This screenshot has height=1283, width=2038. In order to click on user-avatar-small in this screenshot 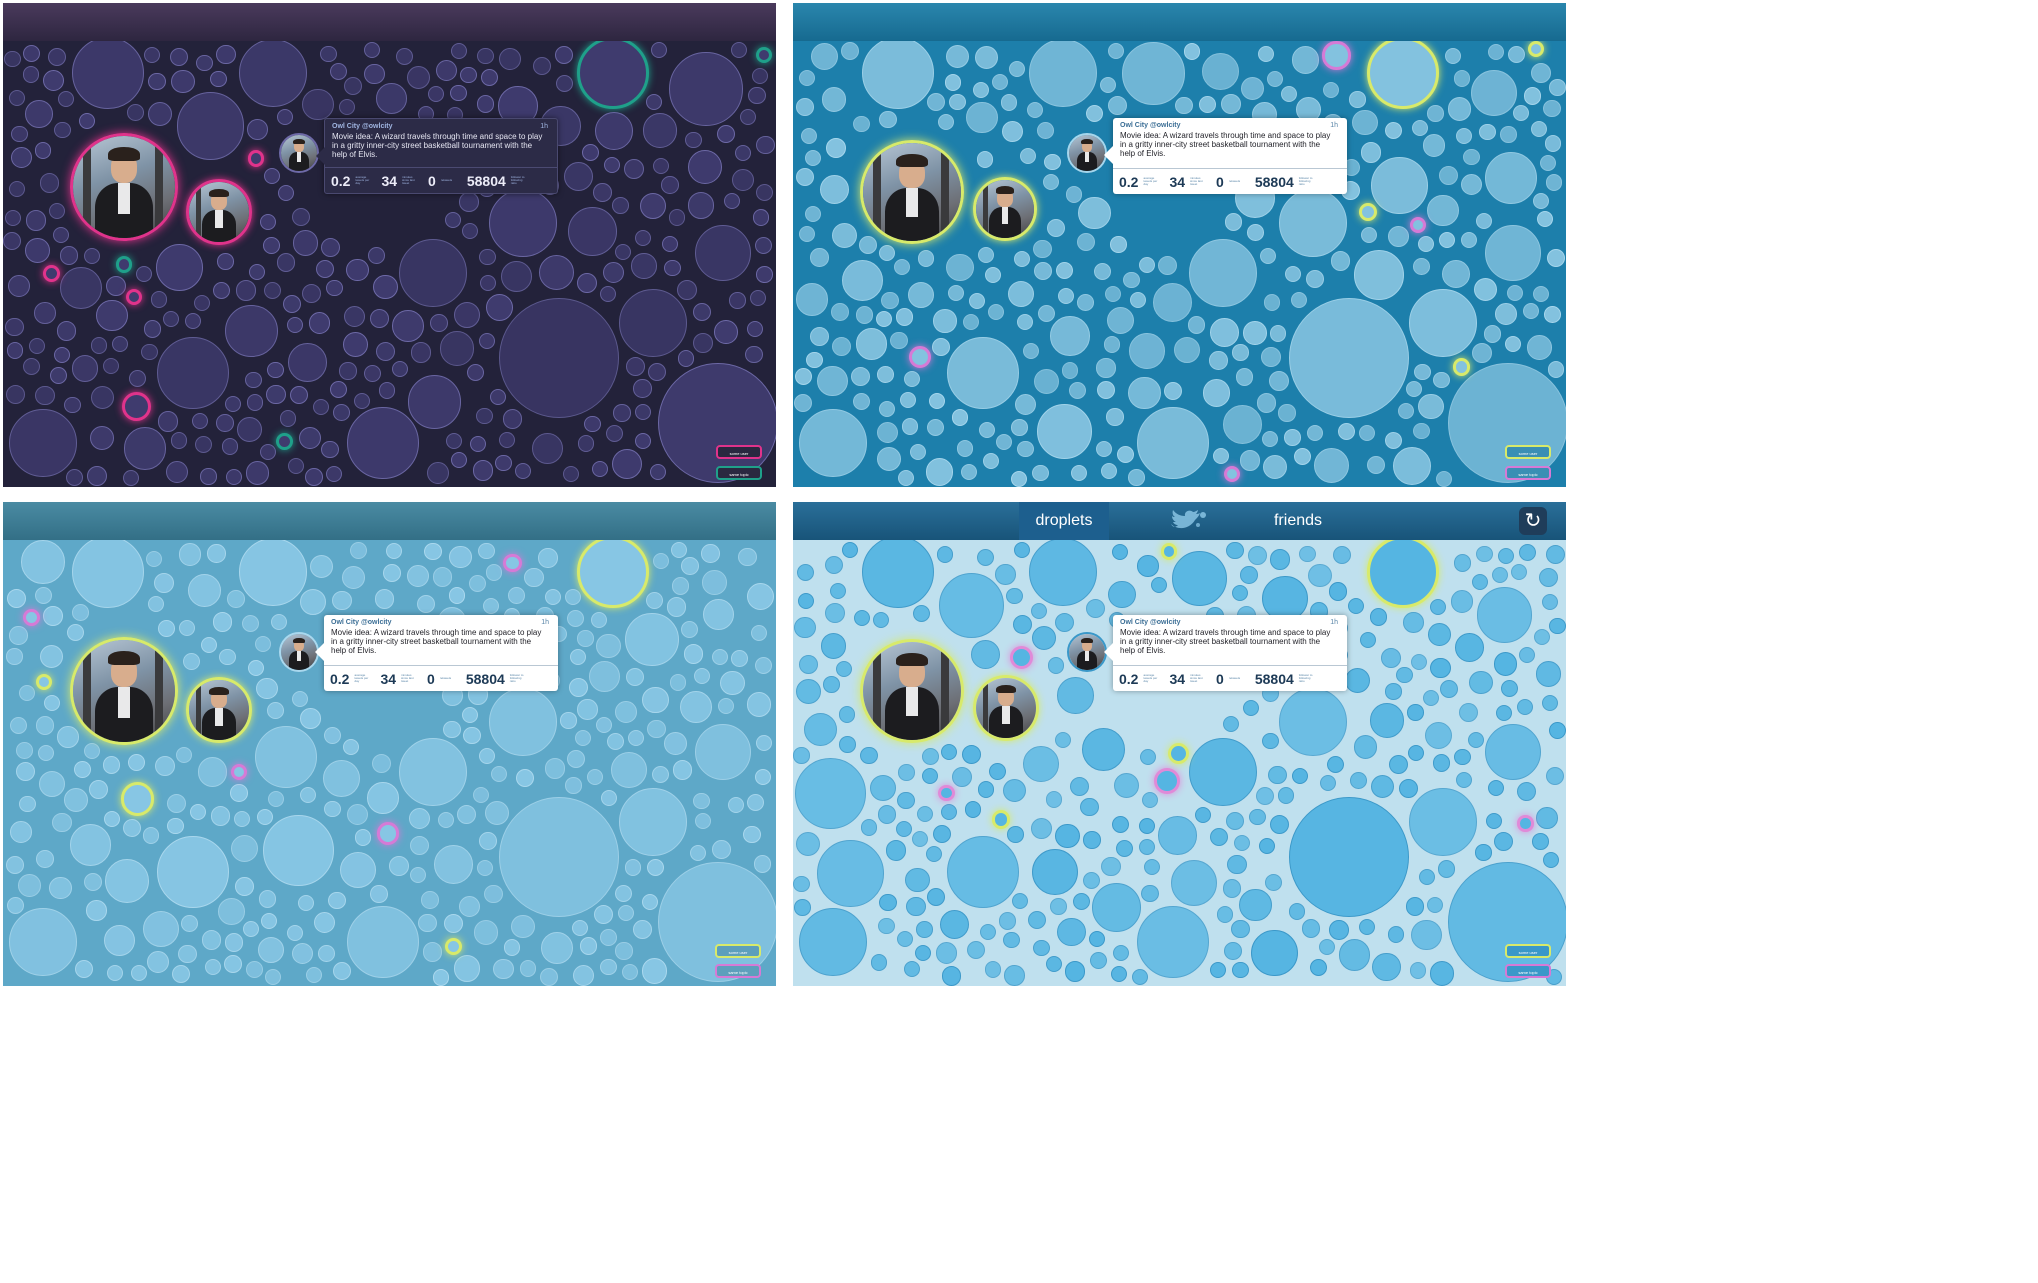, I will do `click(299, 652)`.